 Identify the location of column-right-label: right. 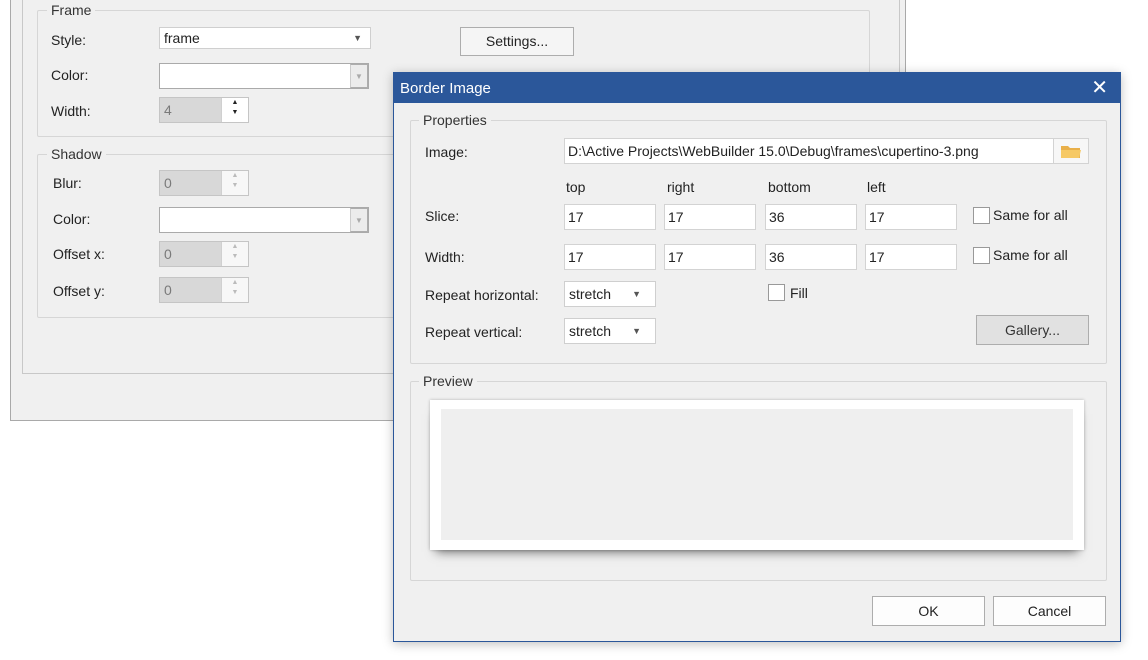
(681, 187).